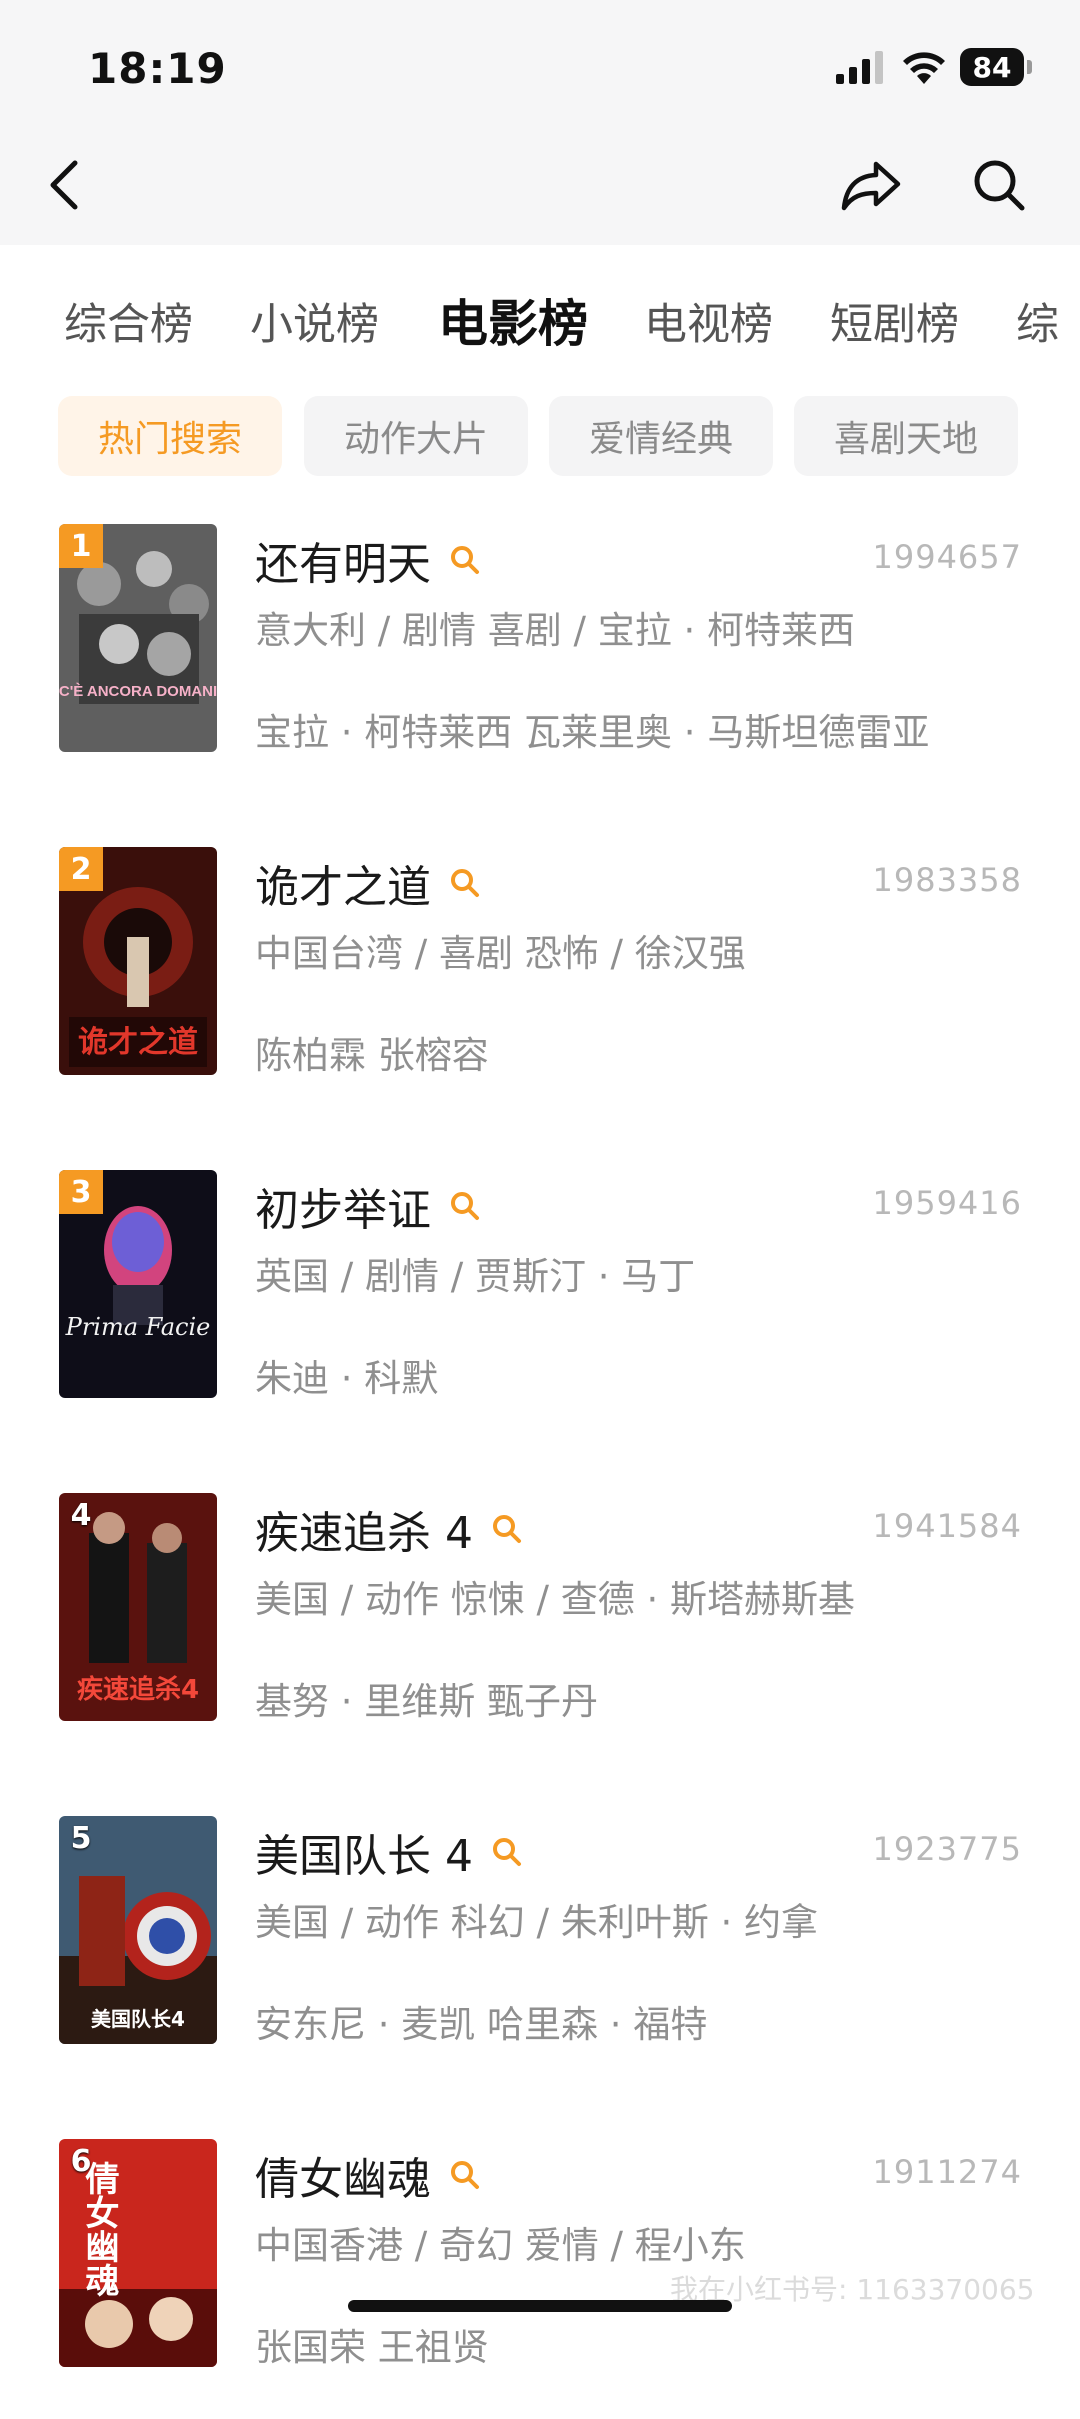 This screenshot has width=1080, height=2419. What do you see at coordinates (500, 953) in the screenshot?
I see `movie-meta: 中国台湾 / 喜剧 恐怖 / 徐汉强` at bounding box center [500, 953].